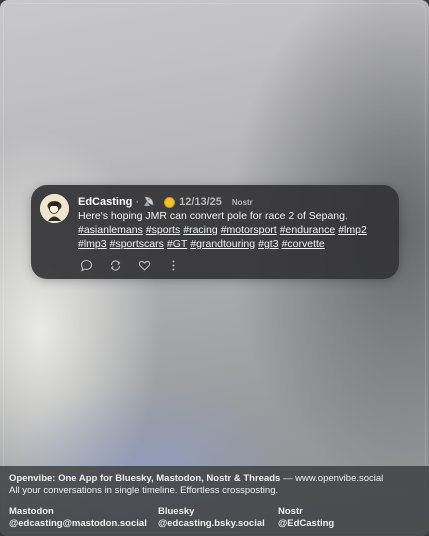  Describe the element at coordinates (115, 265) in the screenshot. I see `repost-icon` at that location.